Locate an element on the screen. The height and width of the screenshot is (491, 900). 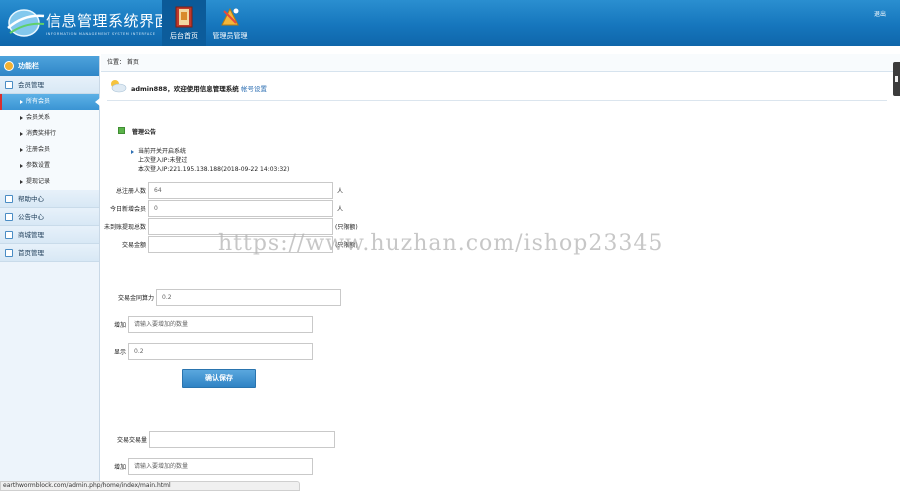
sidebar-header-label: 功能栏 is located at coordinates (28, 66).